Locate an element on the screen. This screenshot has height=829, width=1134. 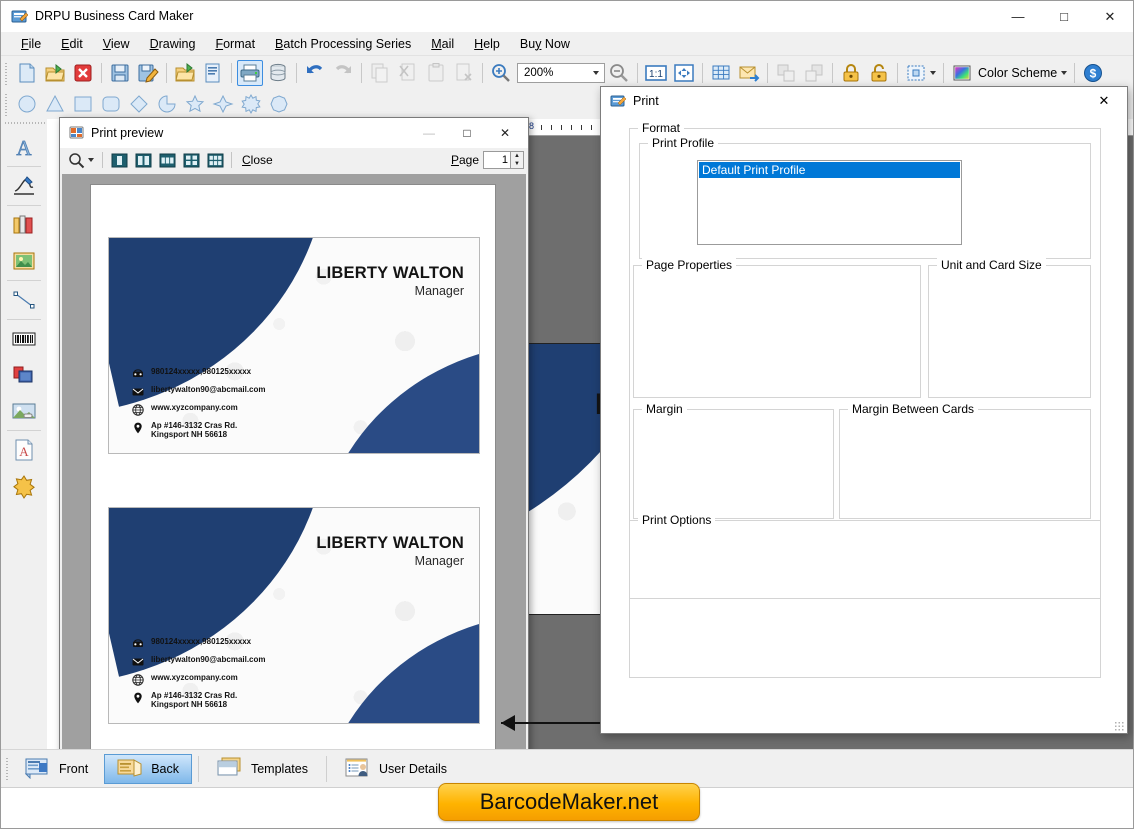
toolbox-grip is located at coordinates (24, 123).